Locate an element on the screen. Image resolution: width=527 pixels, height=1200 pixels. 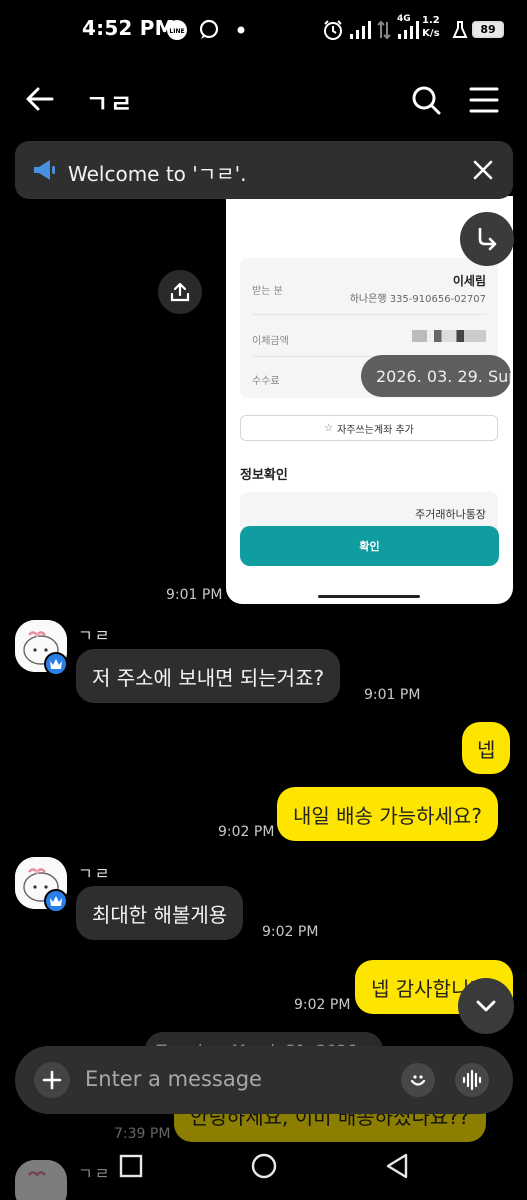
network-type-label: 4G is located at coordinates (404, 19).